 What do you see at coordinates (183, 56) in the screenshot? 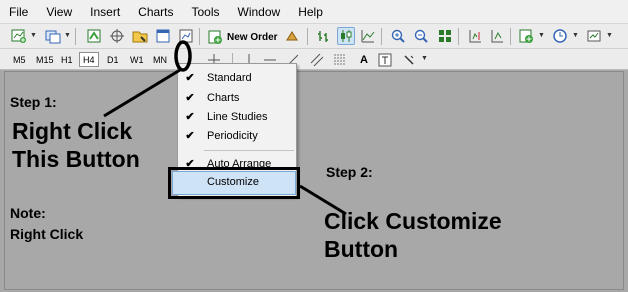
I see `button-circle-marker` at bounding box center [183, 56].